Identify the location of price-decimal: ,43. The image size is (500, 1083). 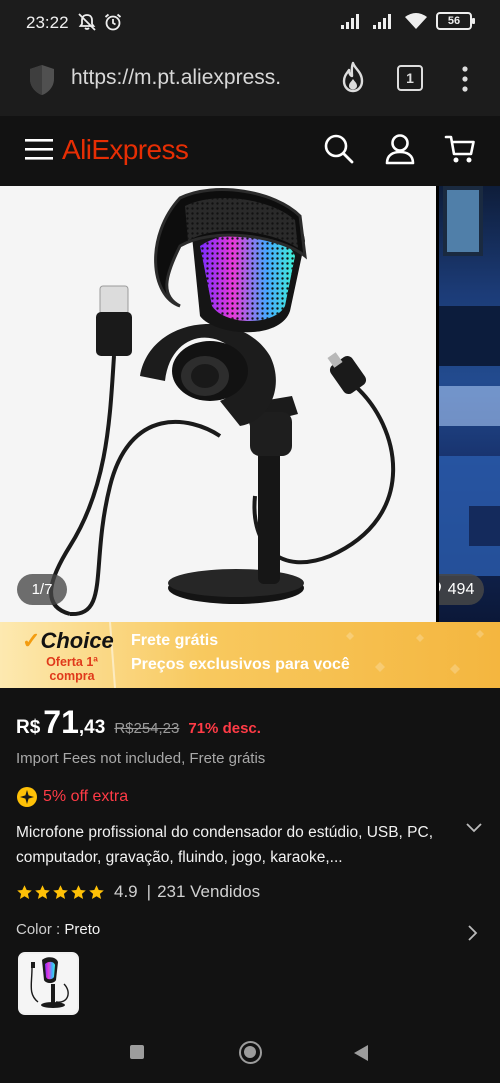
(92, 727).